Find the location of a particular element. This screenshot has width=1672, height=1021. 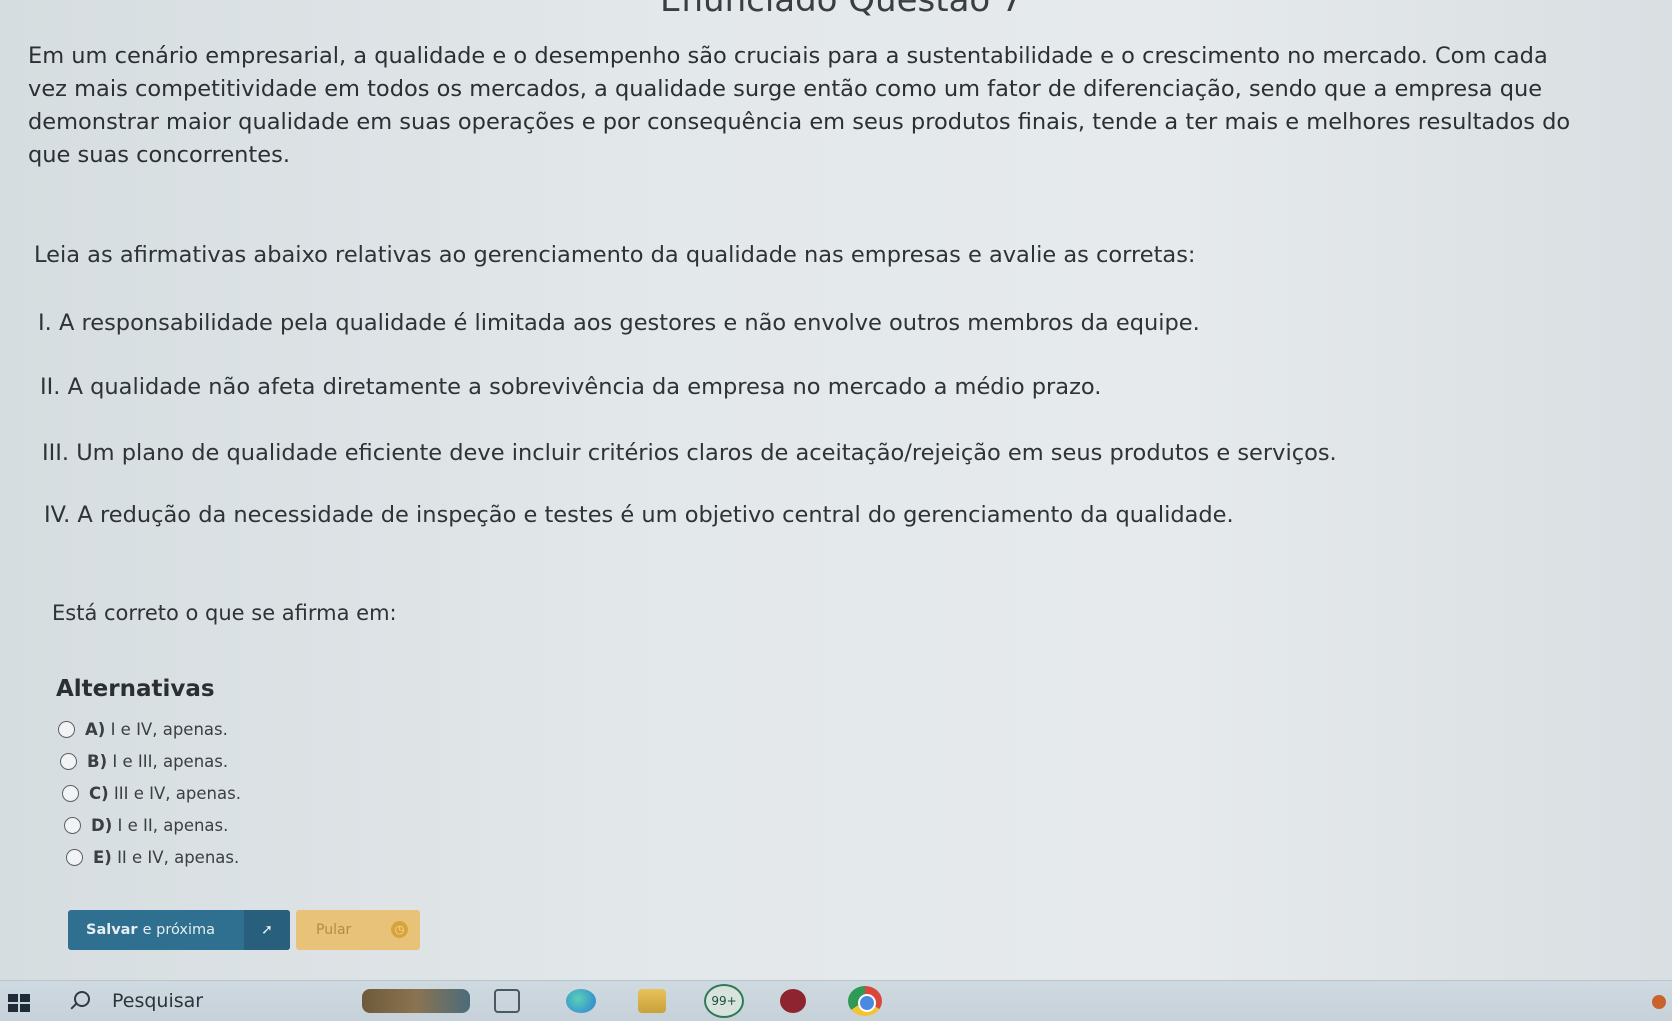

clock-icon: ◷ is located at coordinates (399, 929).